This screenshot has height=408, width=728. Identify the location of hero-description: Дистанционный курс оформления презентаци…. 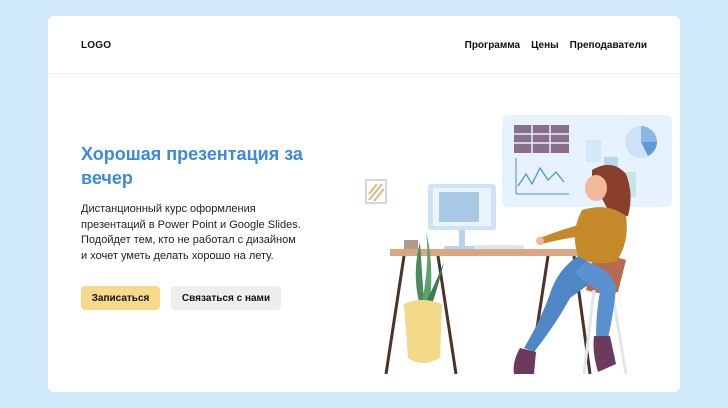
(191, 232).